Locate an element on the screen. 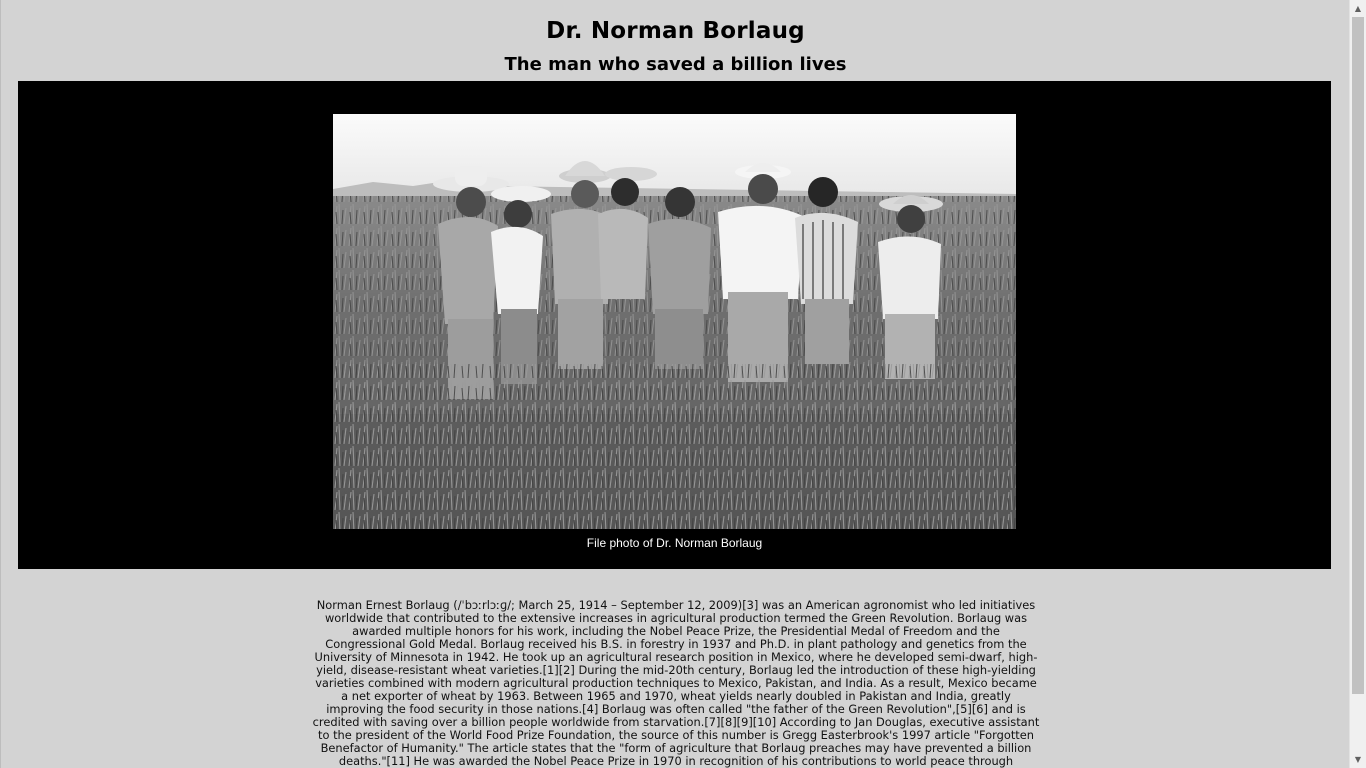 The height and width of the screenshot is (768, 1366). page-title: Dr. Norman Borlaug is located at coordinates (675, 31).